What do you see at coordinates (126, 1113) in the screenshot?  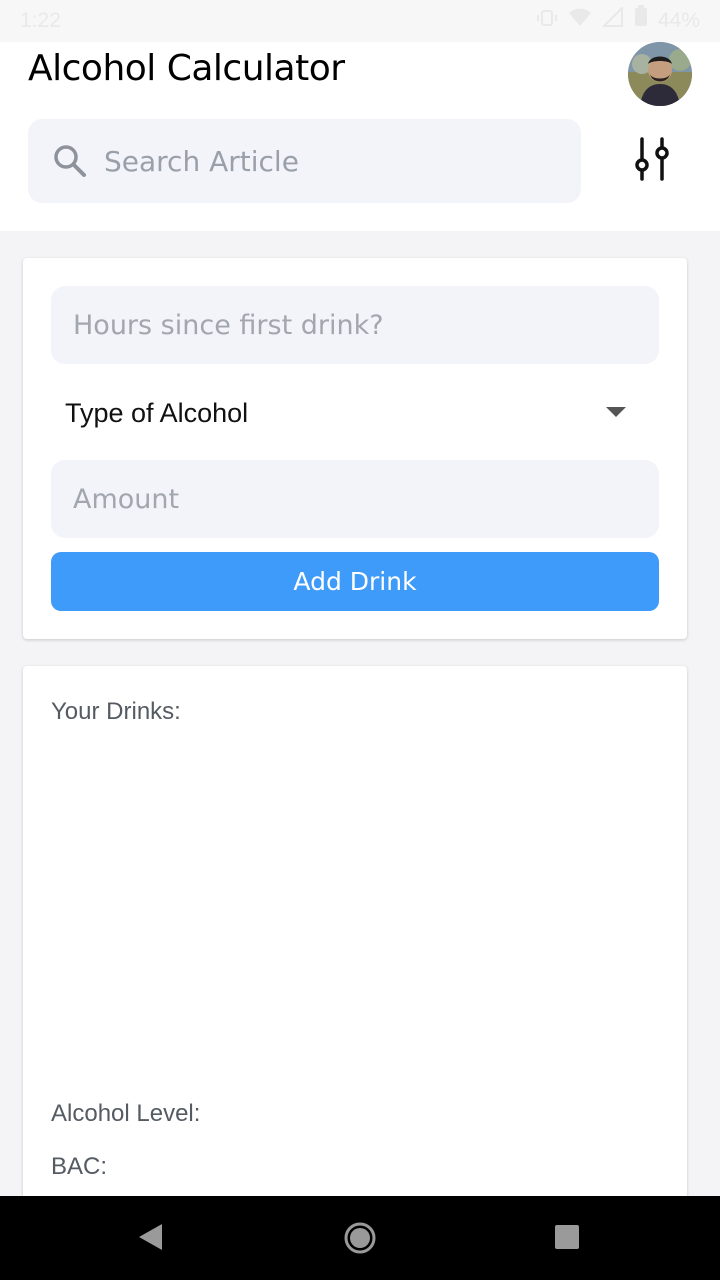 I see `alcohol-level-label: Alcohol Level:` at bounding box center [126, 1113].